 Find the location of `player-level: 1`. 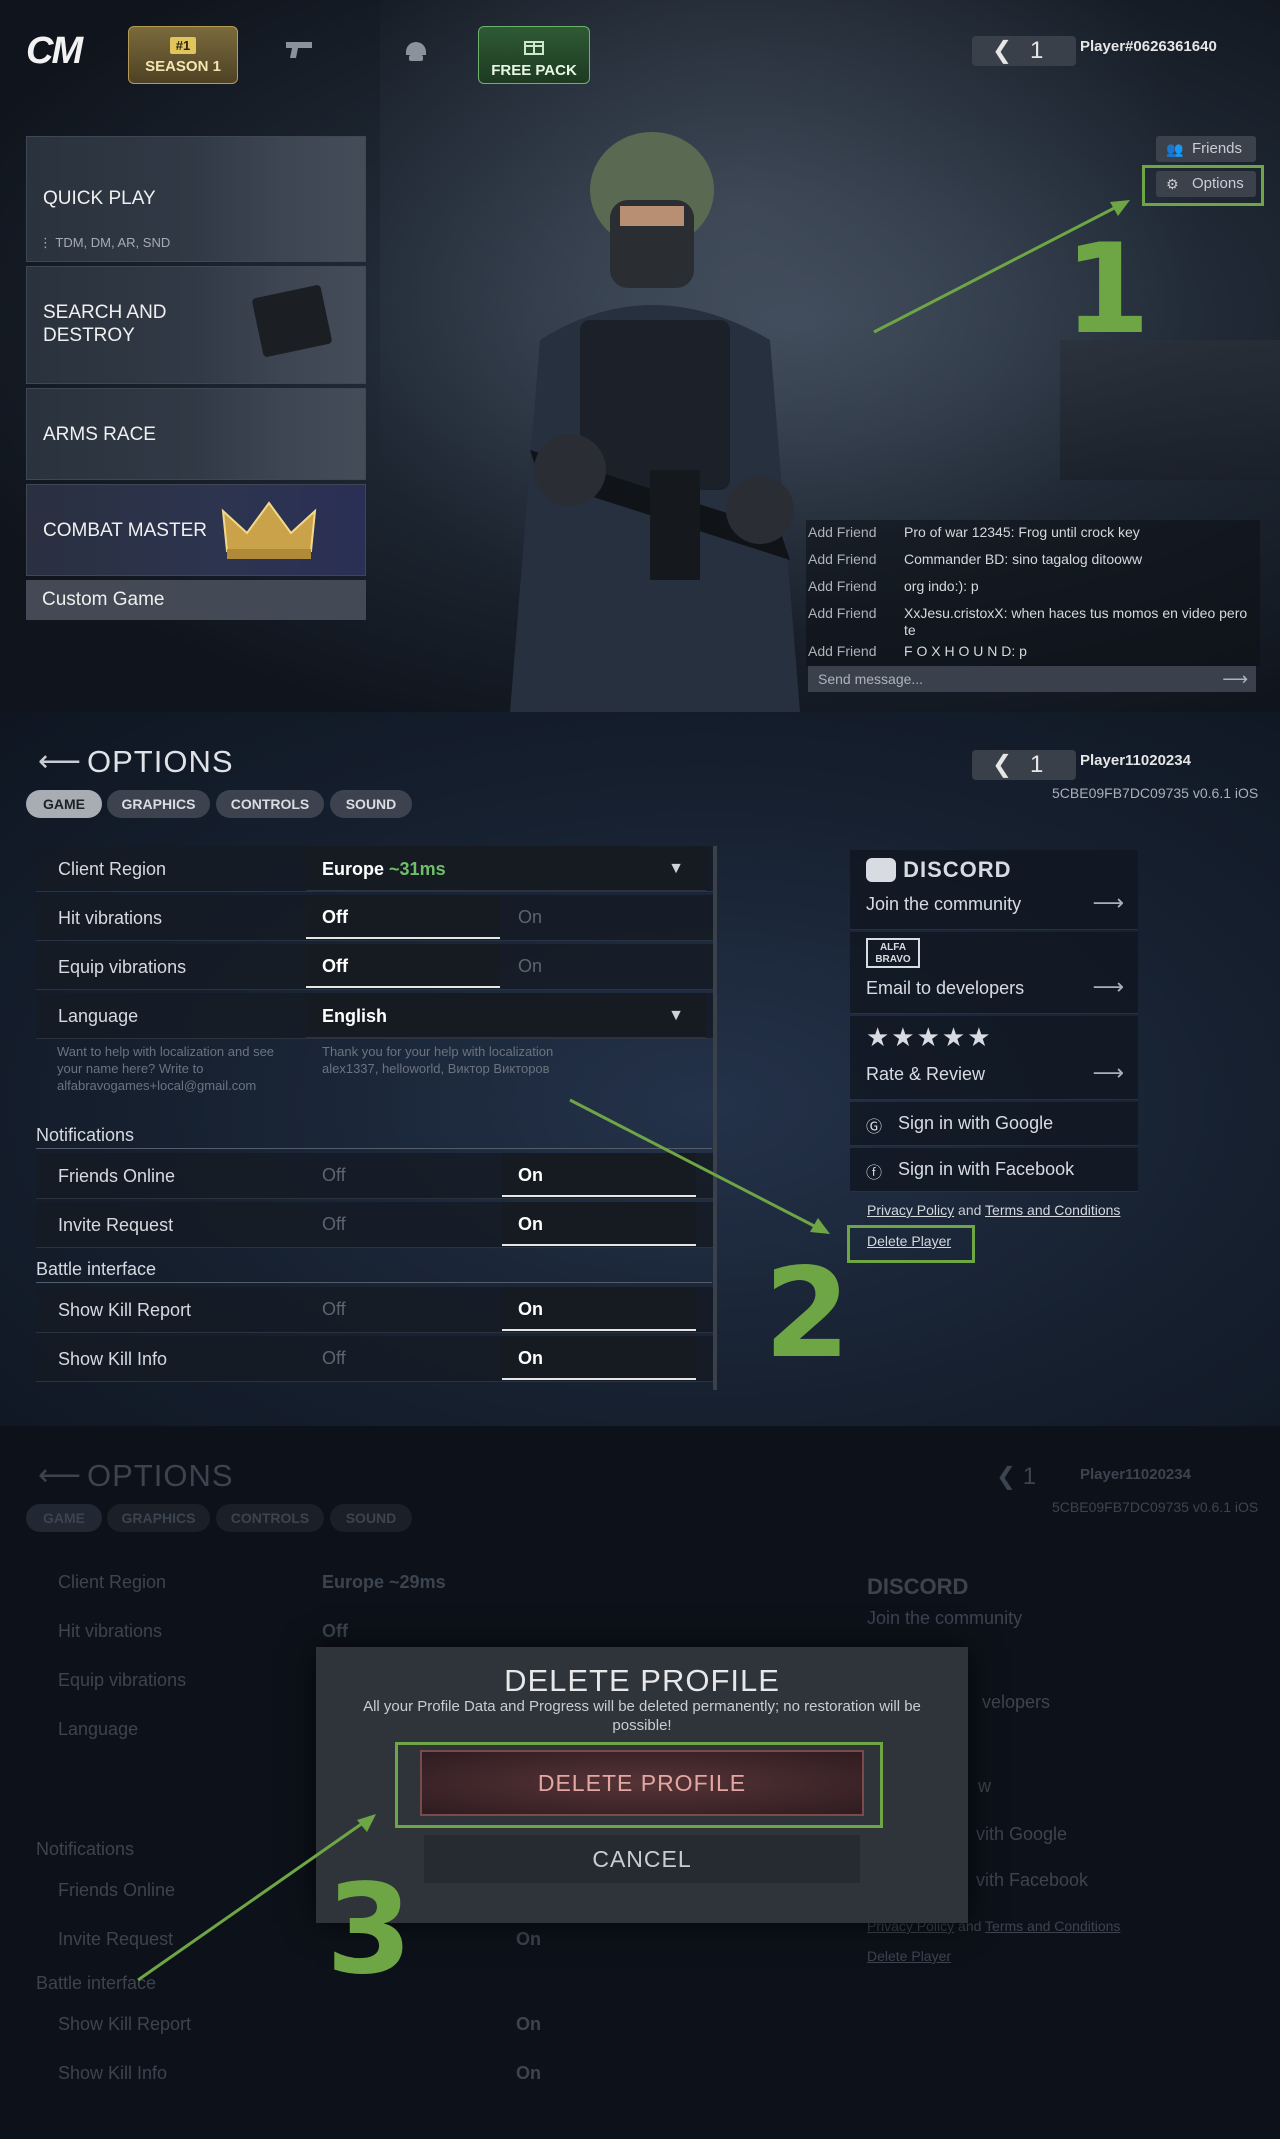

player-level: 1 is located at coordinates (1037, 50).